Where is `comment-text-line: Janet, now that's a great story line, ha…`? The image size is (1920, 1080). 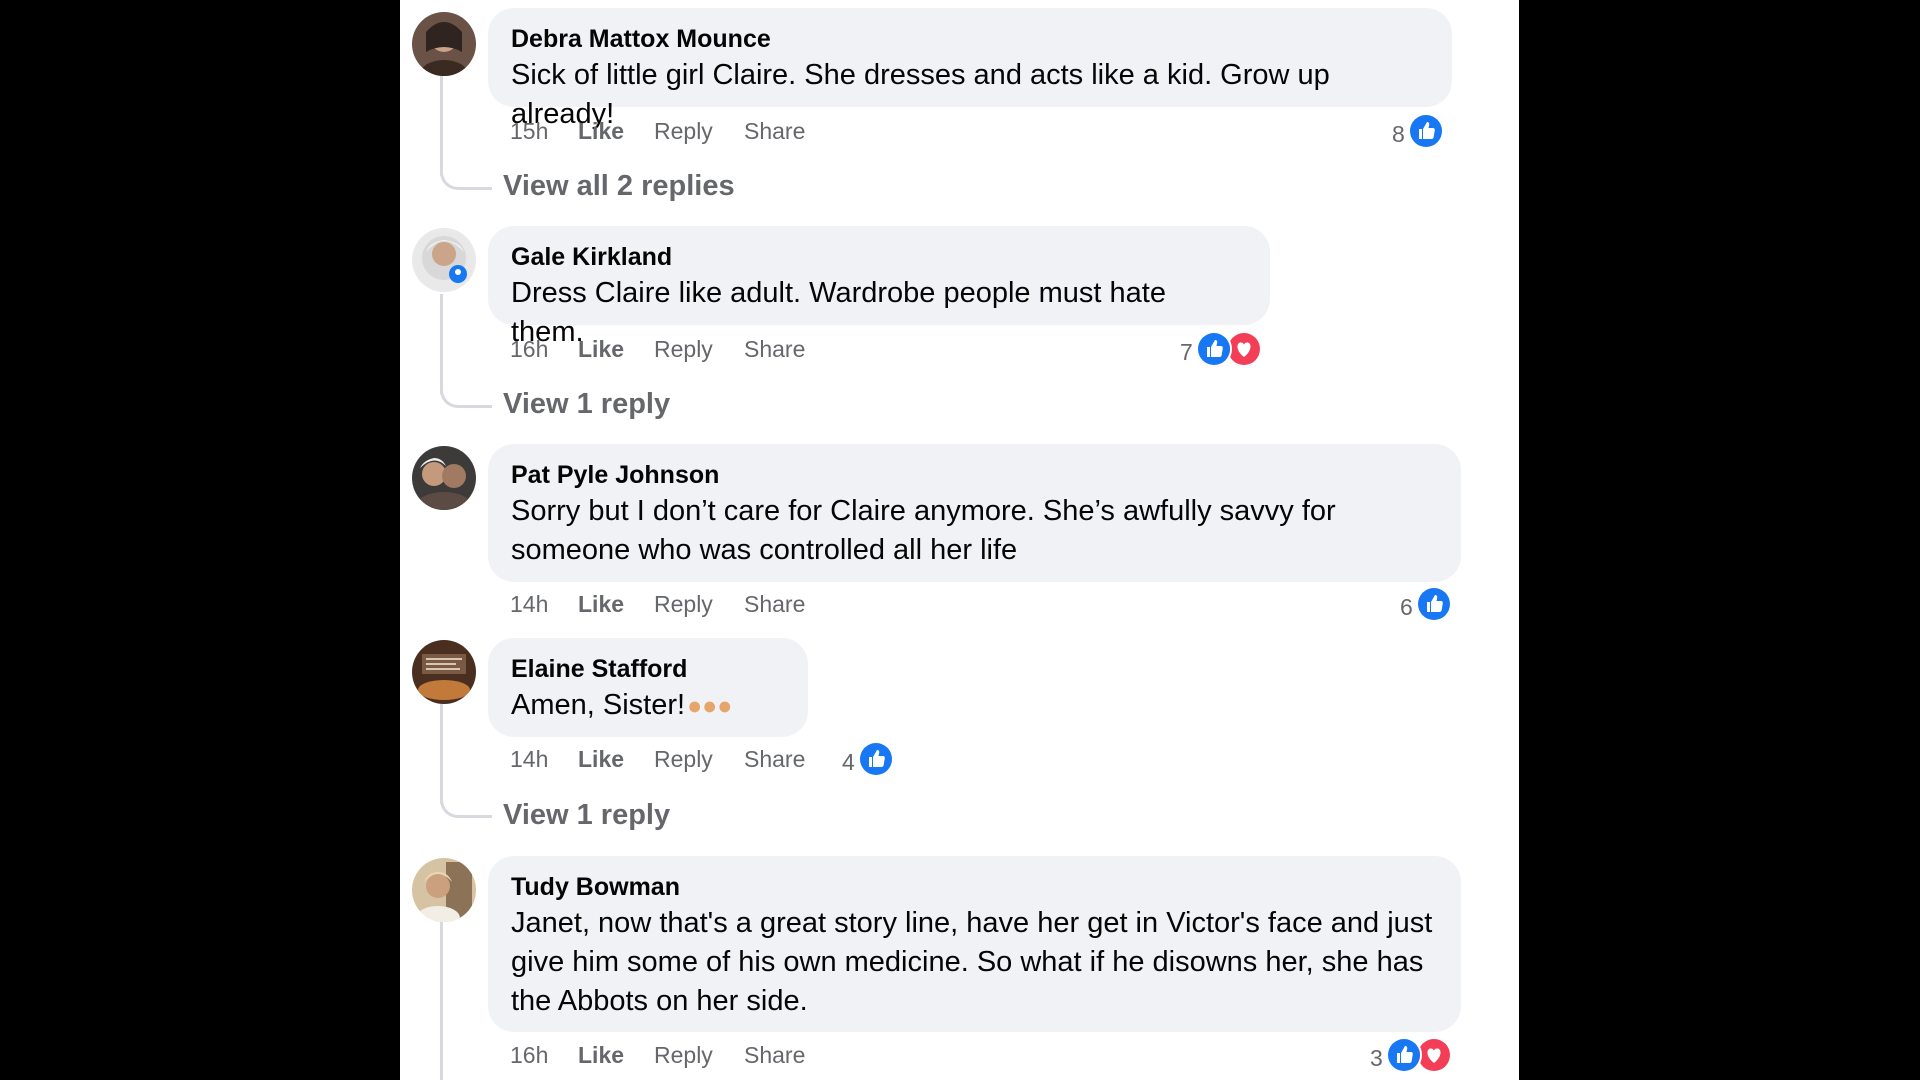 comment-text-line: Janet, now that's a great story line, ha… is located at coordinates (972, 923).